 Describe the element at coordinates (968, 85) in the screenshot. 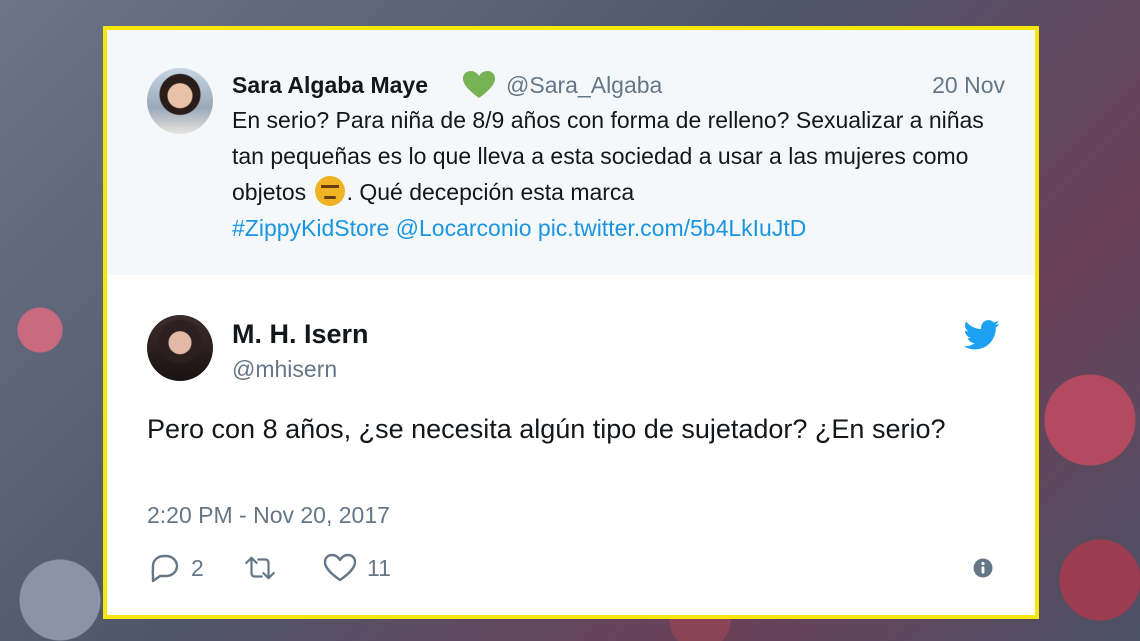

I see `quoted-tweet-date: 20 Nov` at that location.